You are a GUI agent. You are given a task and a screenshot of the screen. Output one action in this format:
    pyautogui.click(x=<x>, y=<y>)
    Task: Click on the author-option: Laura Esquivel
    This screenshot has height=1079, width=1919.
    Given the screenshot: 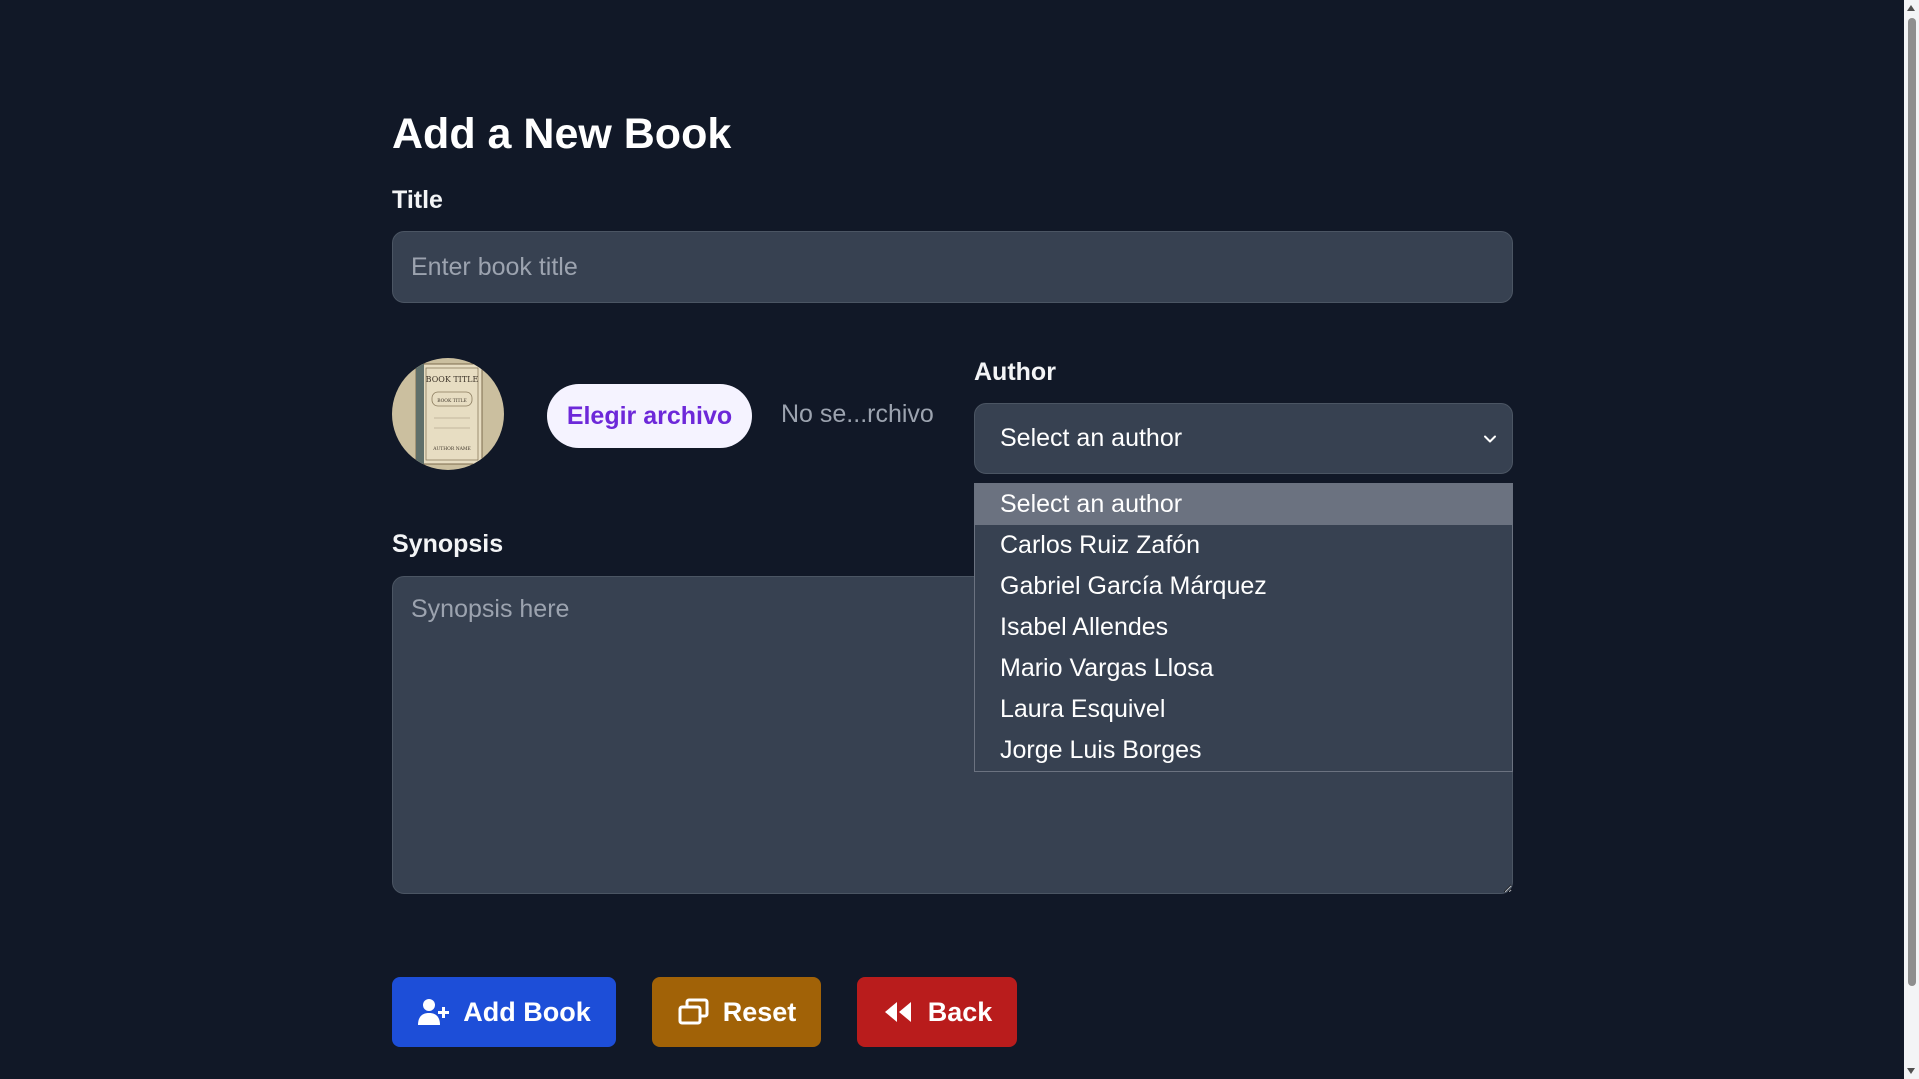 What is the action you would take?
    pyautogui.click(x=1243, y=709)
    